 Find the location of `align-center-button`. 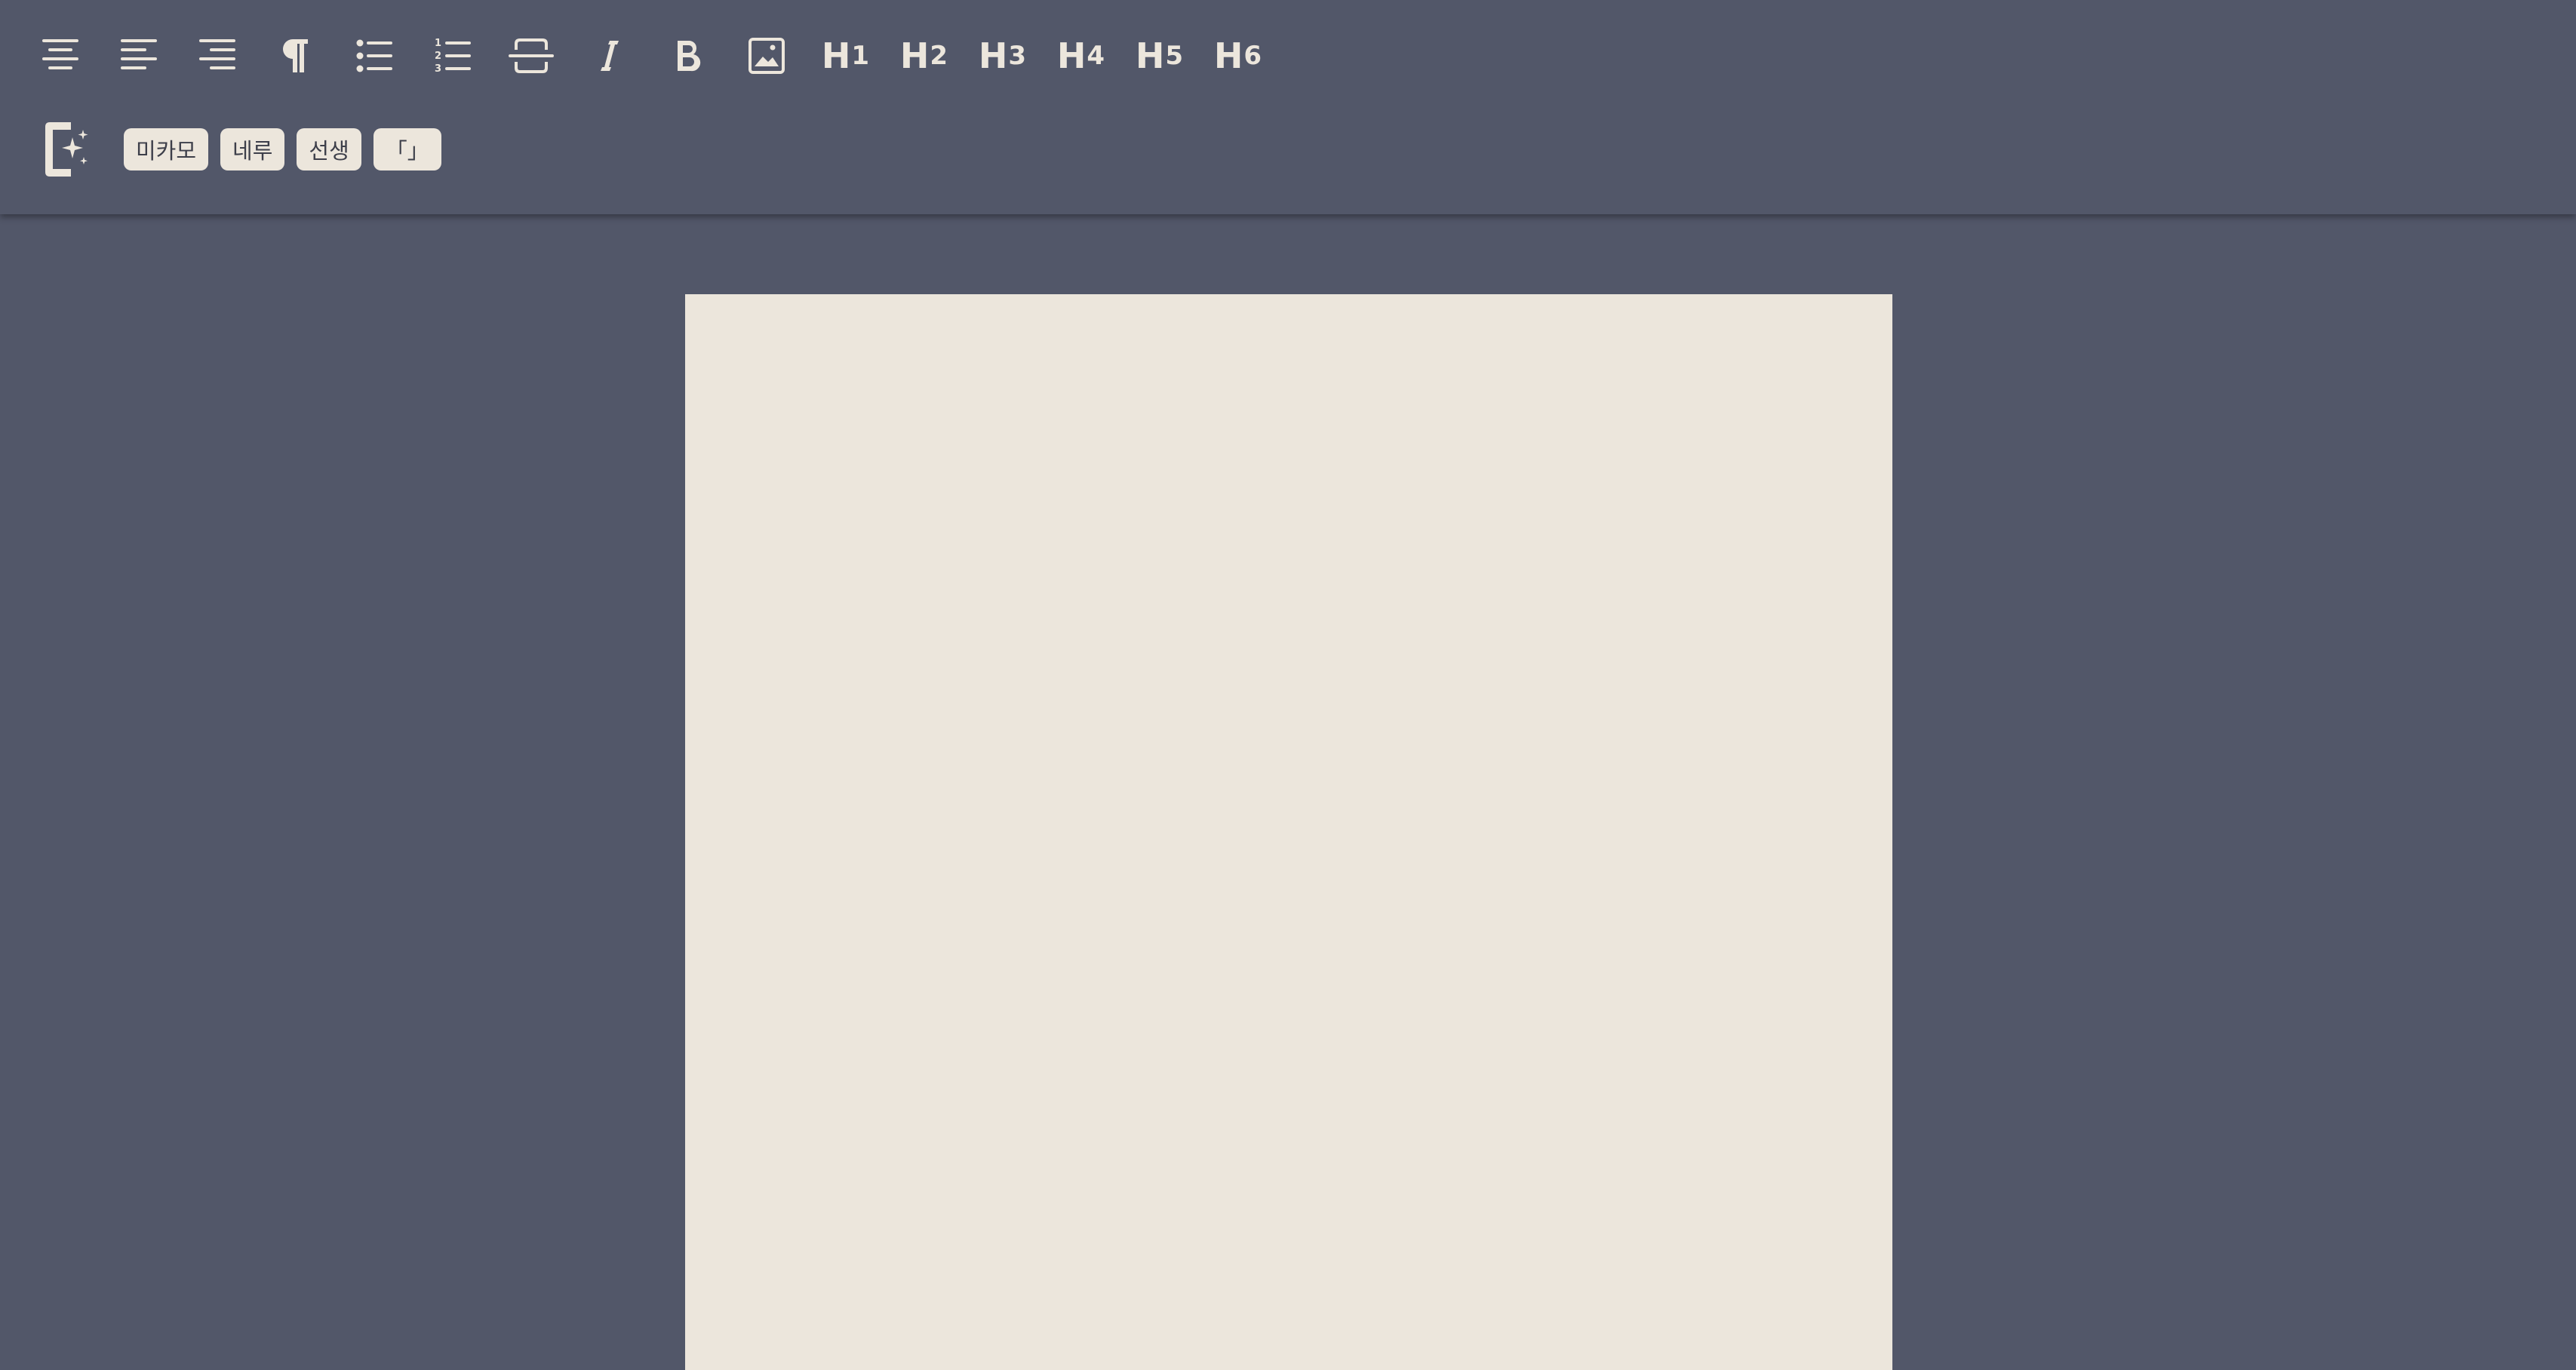

align-center-button is located at coordinates (60, 56).